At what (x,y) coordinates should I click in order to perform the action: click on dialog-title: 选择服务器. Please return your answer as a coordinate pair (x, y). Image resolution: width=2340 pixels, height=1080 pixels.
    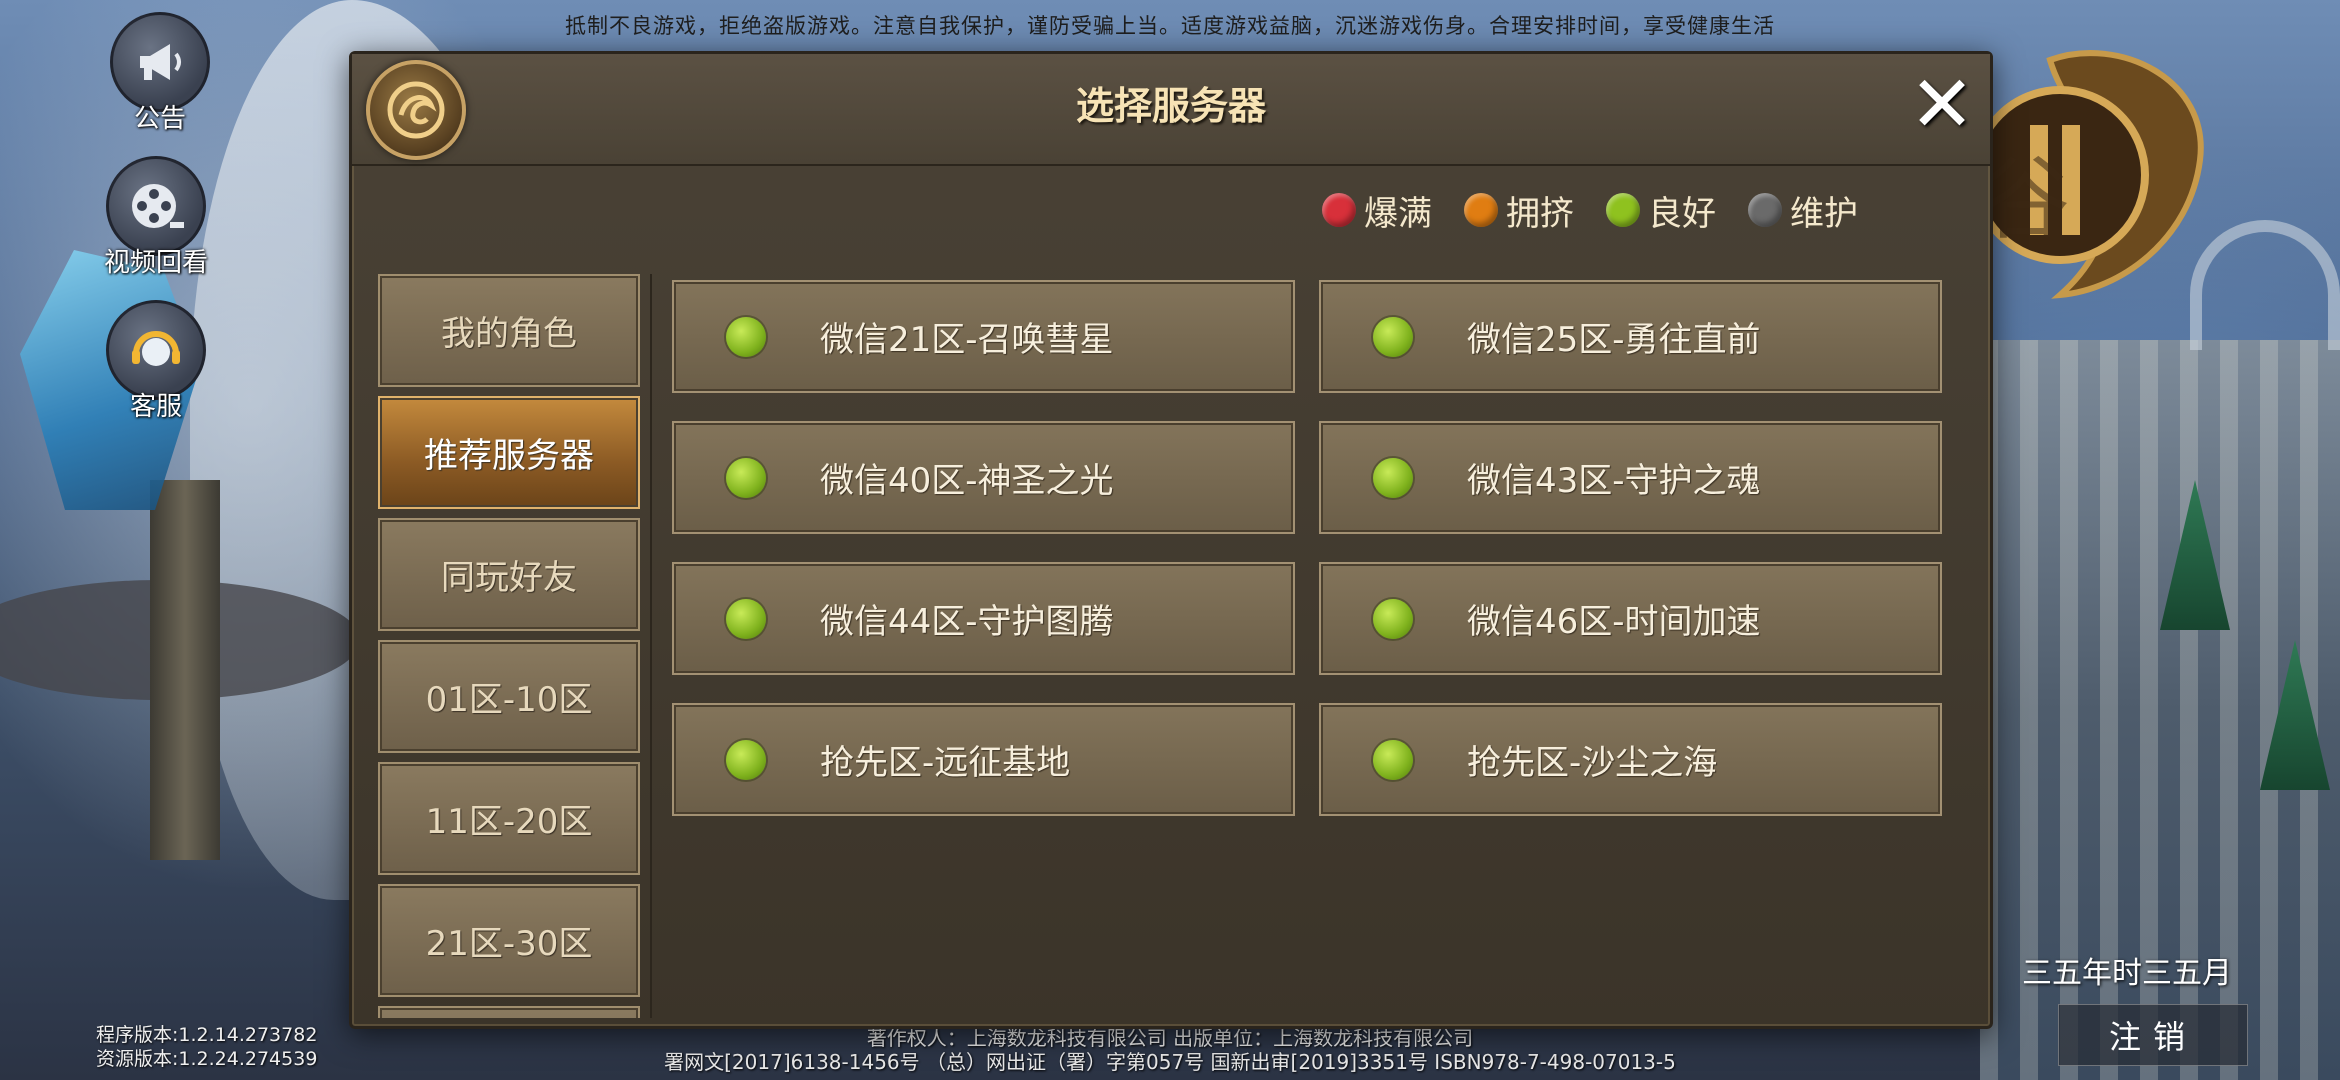
    Looking at the image, I should click on (1170, 106).